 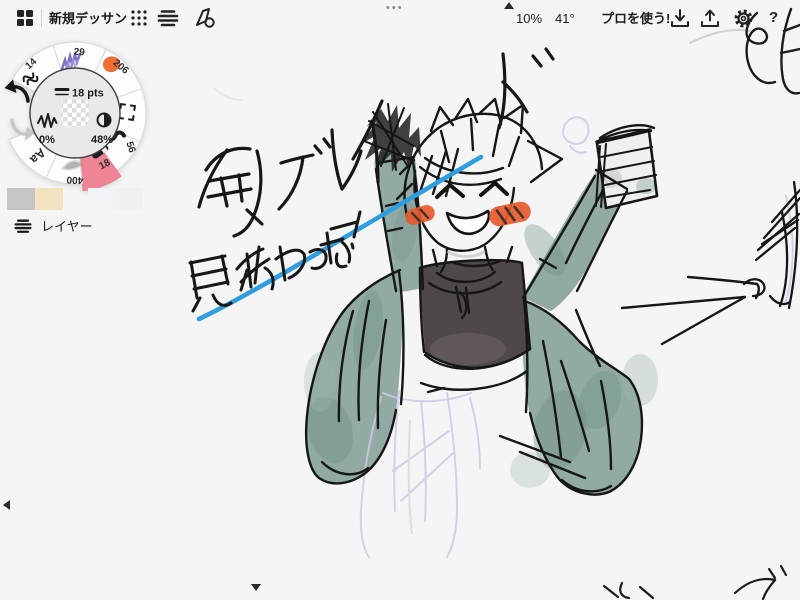 I want to click on open-smile-mouth, so click(x=468, y=222).